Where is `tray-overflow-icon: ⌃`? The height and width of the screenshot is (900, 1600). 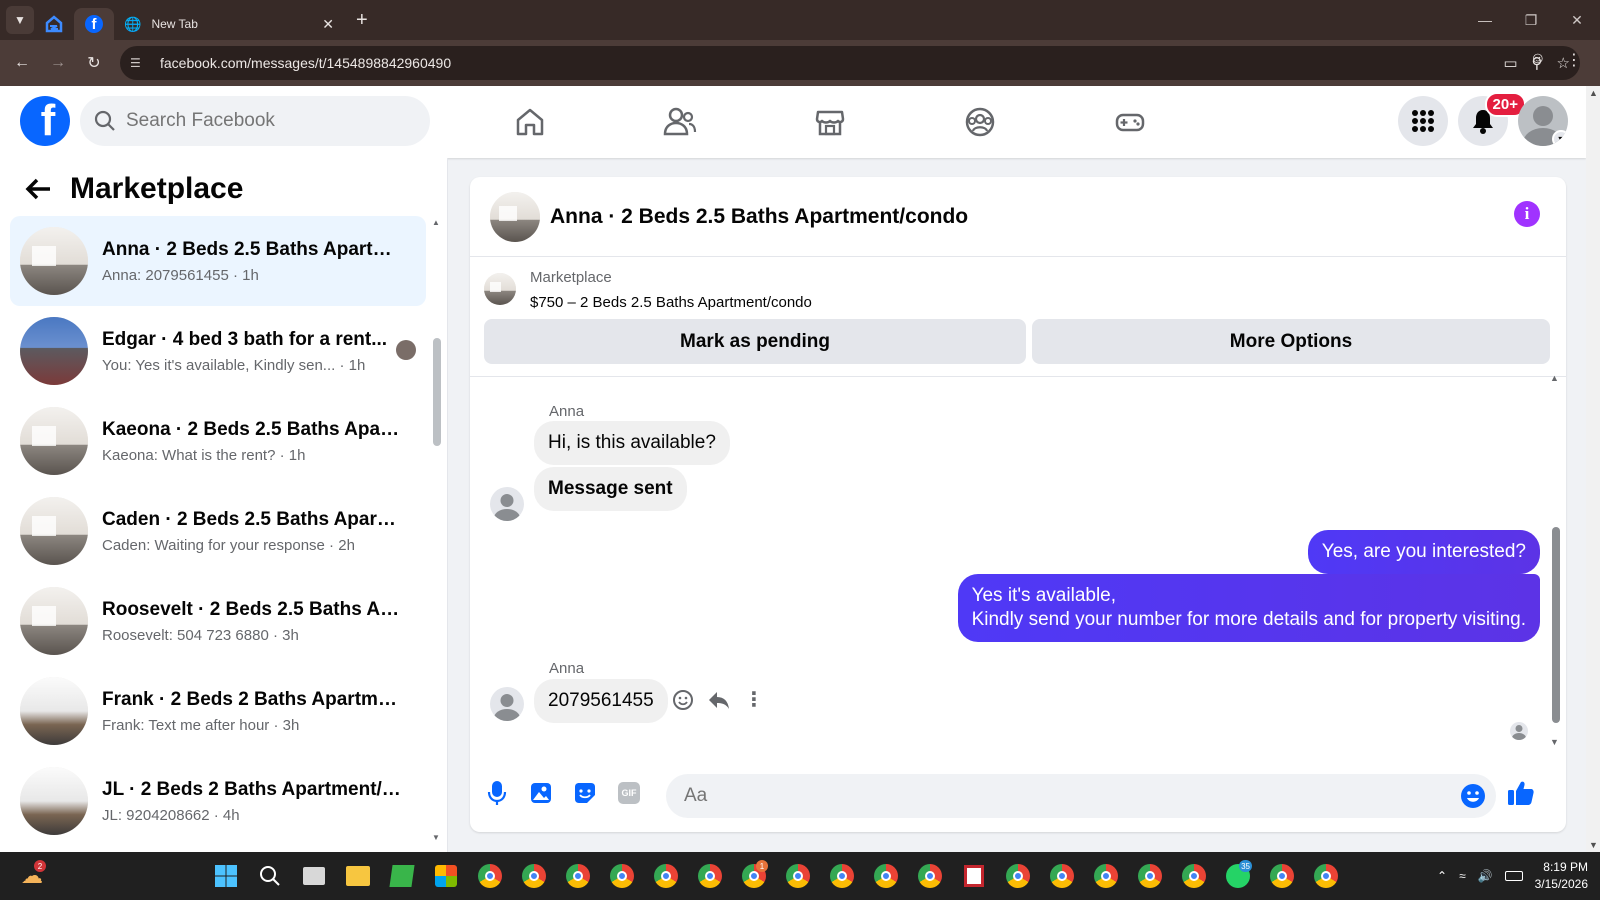 tray-overflow-icon: ⌃ is located at coordinates (1442, 876).